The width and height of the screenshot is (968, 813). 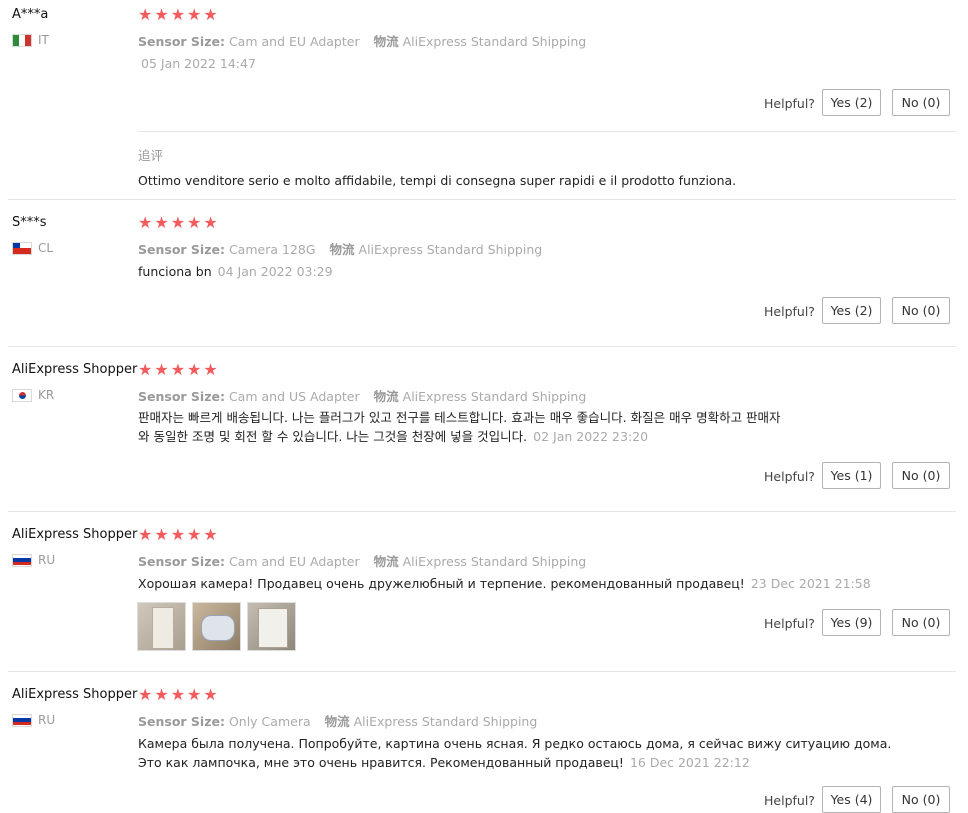 What do you see at coordinates (591, 436) in the screenshot?
I see `review-date: 02 Jan 2022 23:20` at bounding box center [591, 436].